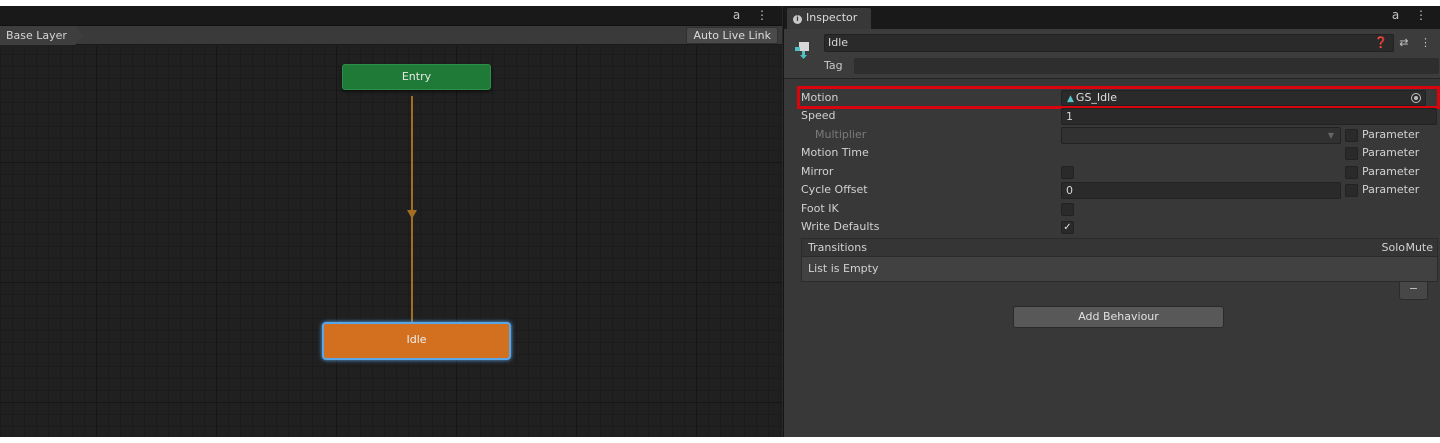  What do you see at coordinates (843, 268) in the screenshot?
I see `list-empty-text: List is Empty` at bounding box center [843, 268].